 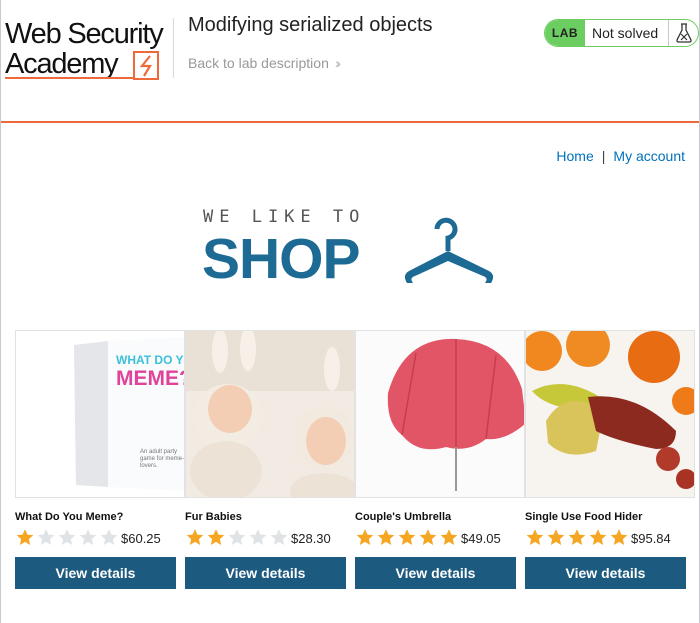 I want to click on product-price: $95.84, so click(x=651, y=538).